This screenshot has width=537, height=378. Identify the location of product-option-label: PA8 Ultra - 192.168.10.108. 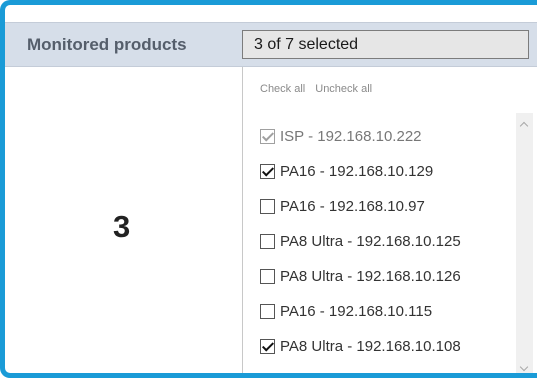
(370, 346).